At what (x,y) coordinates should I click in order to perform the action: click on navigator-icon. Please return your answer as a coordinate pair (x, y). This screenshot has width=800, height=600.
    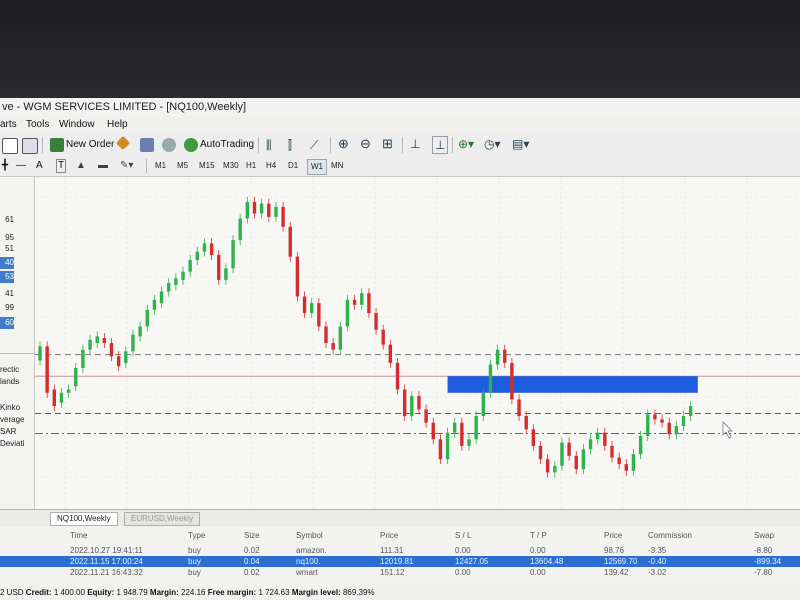
    Looking at the image, I should click on (147, 145).